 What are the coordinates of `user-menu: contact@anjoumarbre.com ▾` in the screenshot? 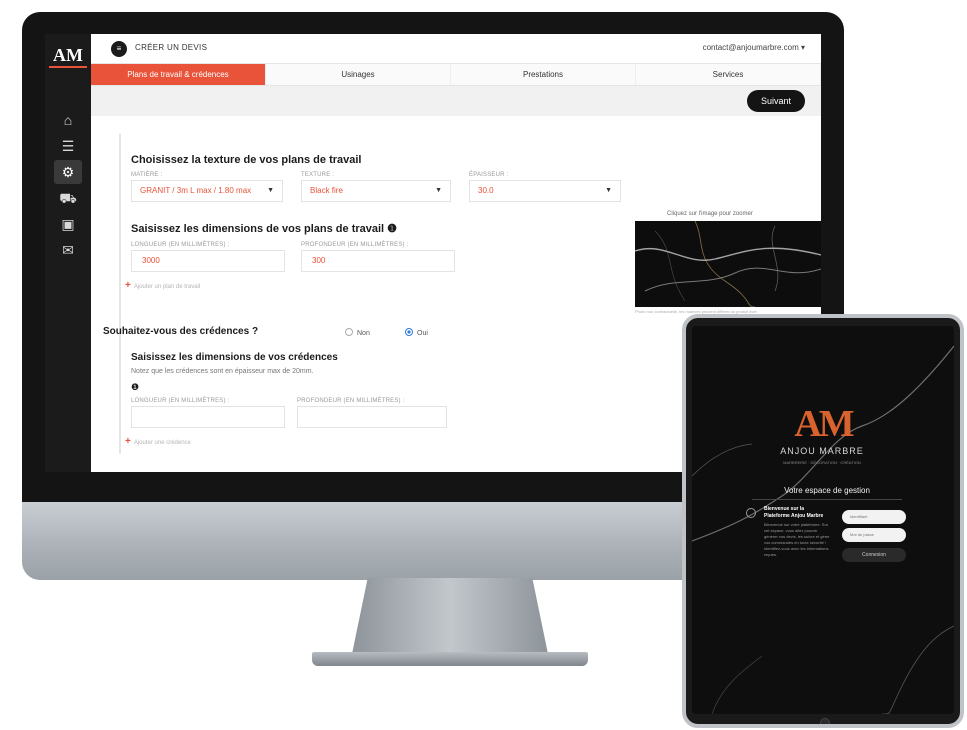 It's located at (754, 47).